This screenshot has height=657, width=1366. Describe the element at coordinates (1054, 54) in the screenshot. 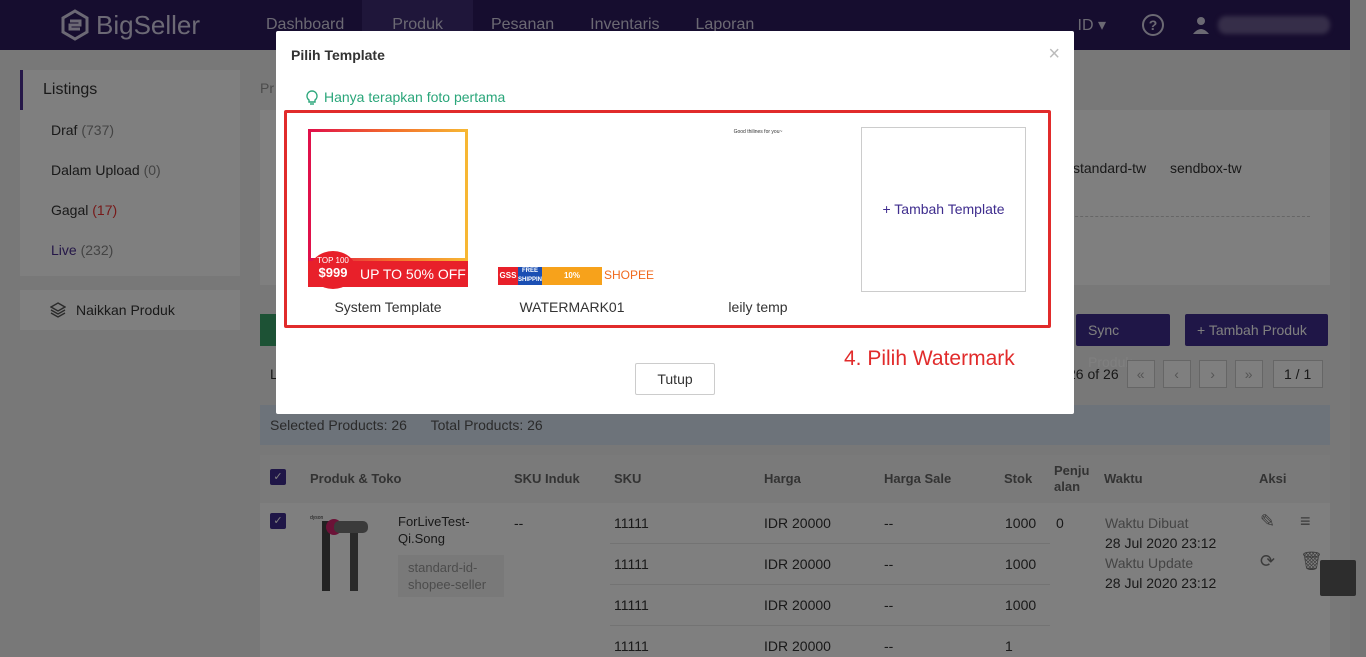

I see `close-icon: ×` at that location.